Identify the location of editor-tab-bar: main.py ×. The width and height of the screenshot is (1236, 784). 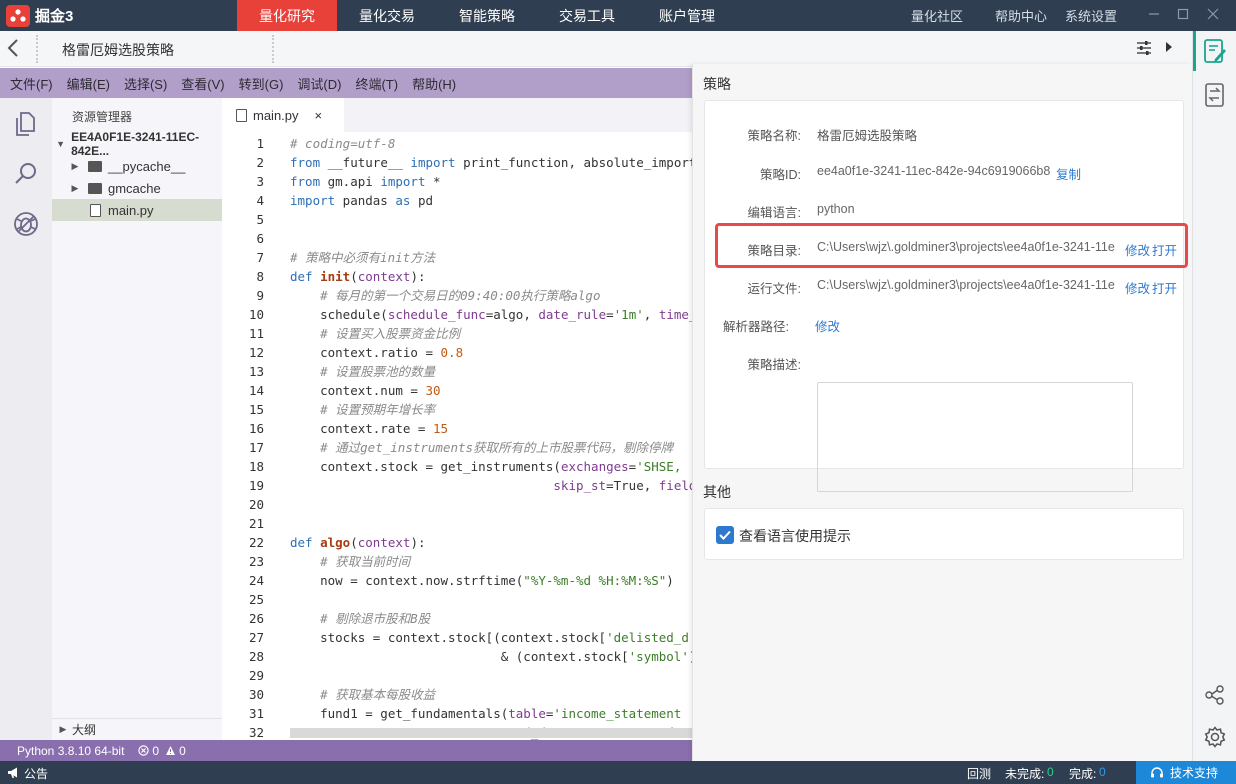
(457, 115).